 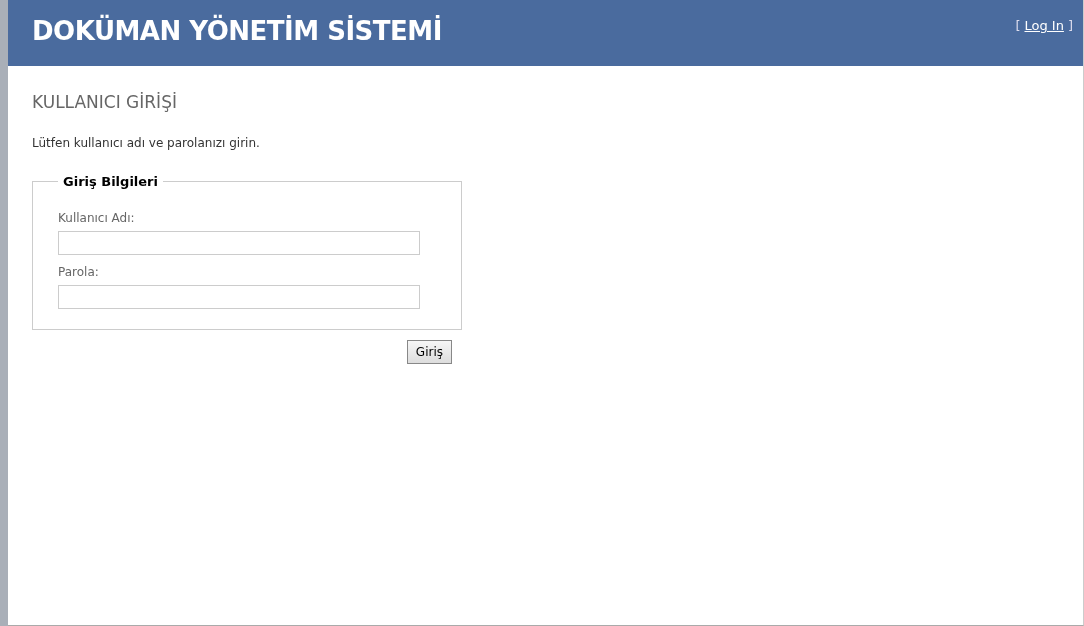 What do you see at coordinates (1044, 25) in the screenshot?
I see `login-link: Log In` at bounding box center [1044, 25].